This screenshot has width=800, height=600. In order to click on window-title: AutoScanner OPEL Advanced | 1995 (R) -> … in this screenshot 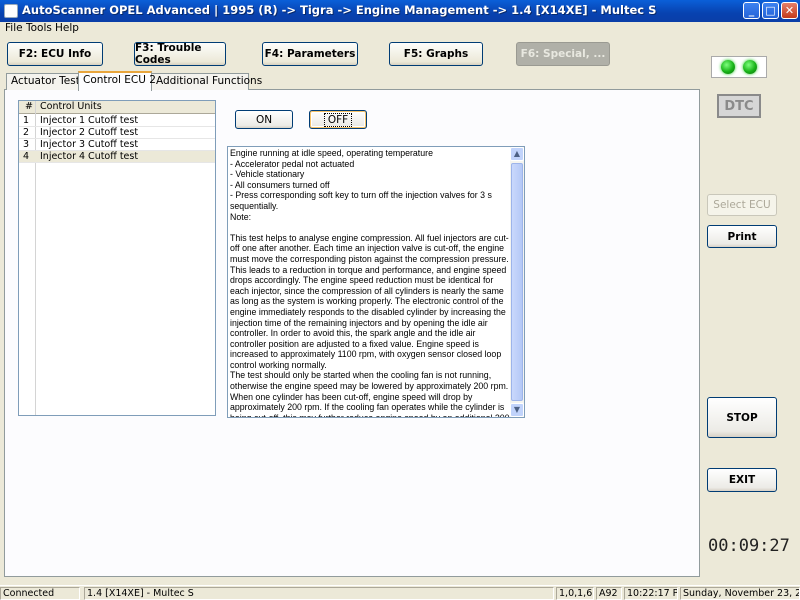, I will do `click(339, 10)`.